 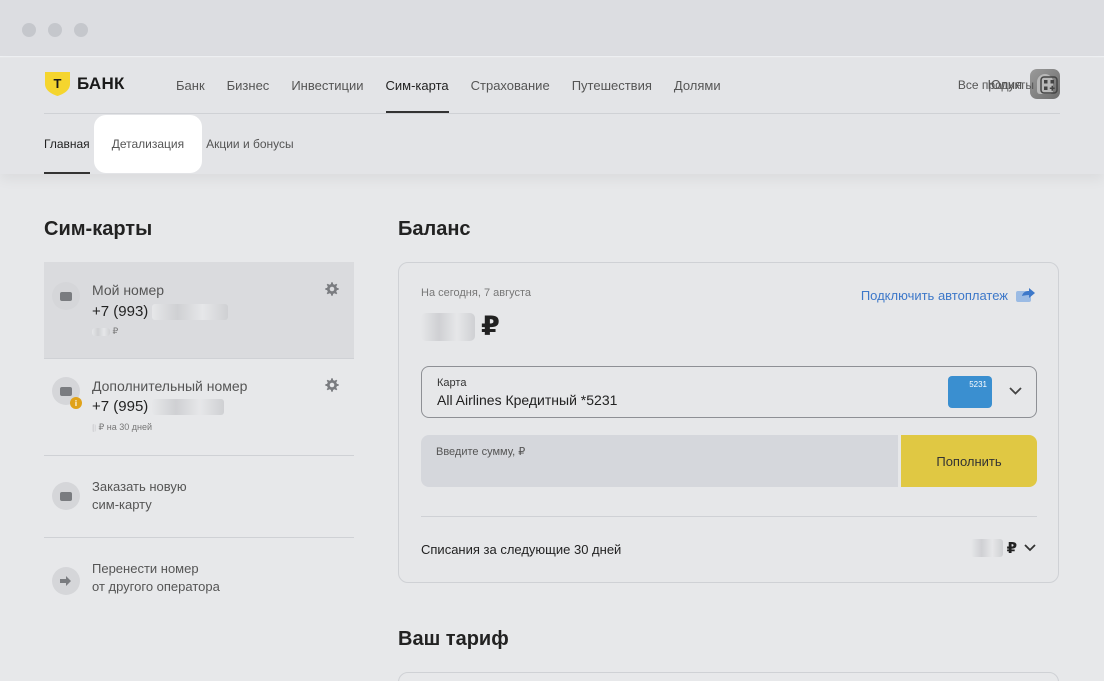 I want to click on sim-item-title: Дополнительный номер, so click(x=170, y=386).